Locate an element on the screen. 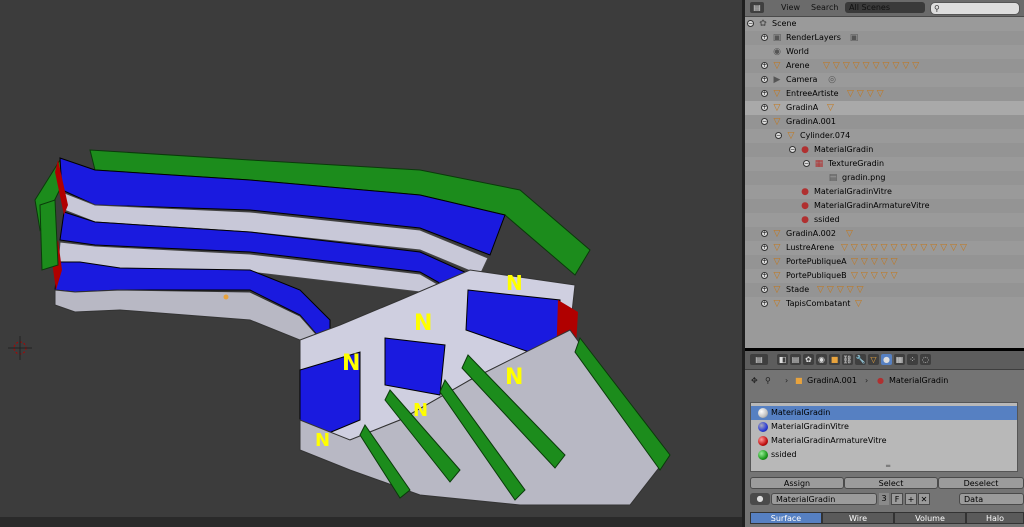  material-browse-button: ● is located at coordinates (760, 499).